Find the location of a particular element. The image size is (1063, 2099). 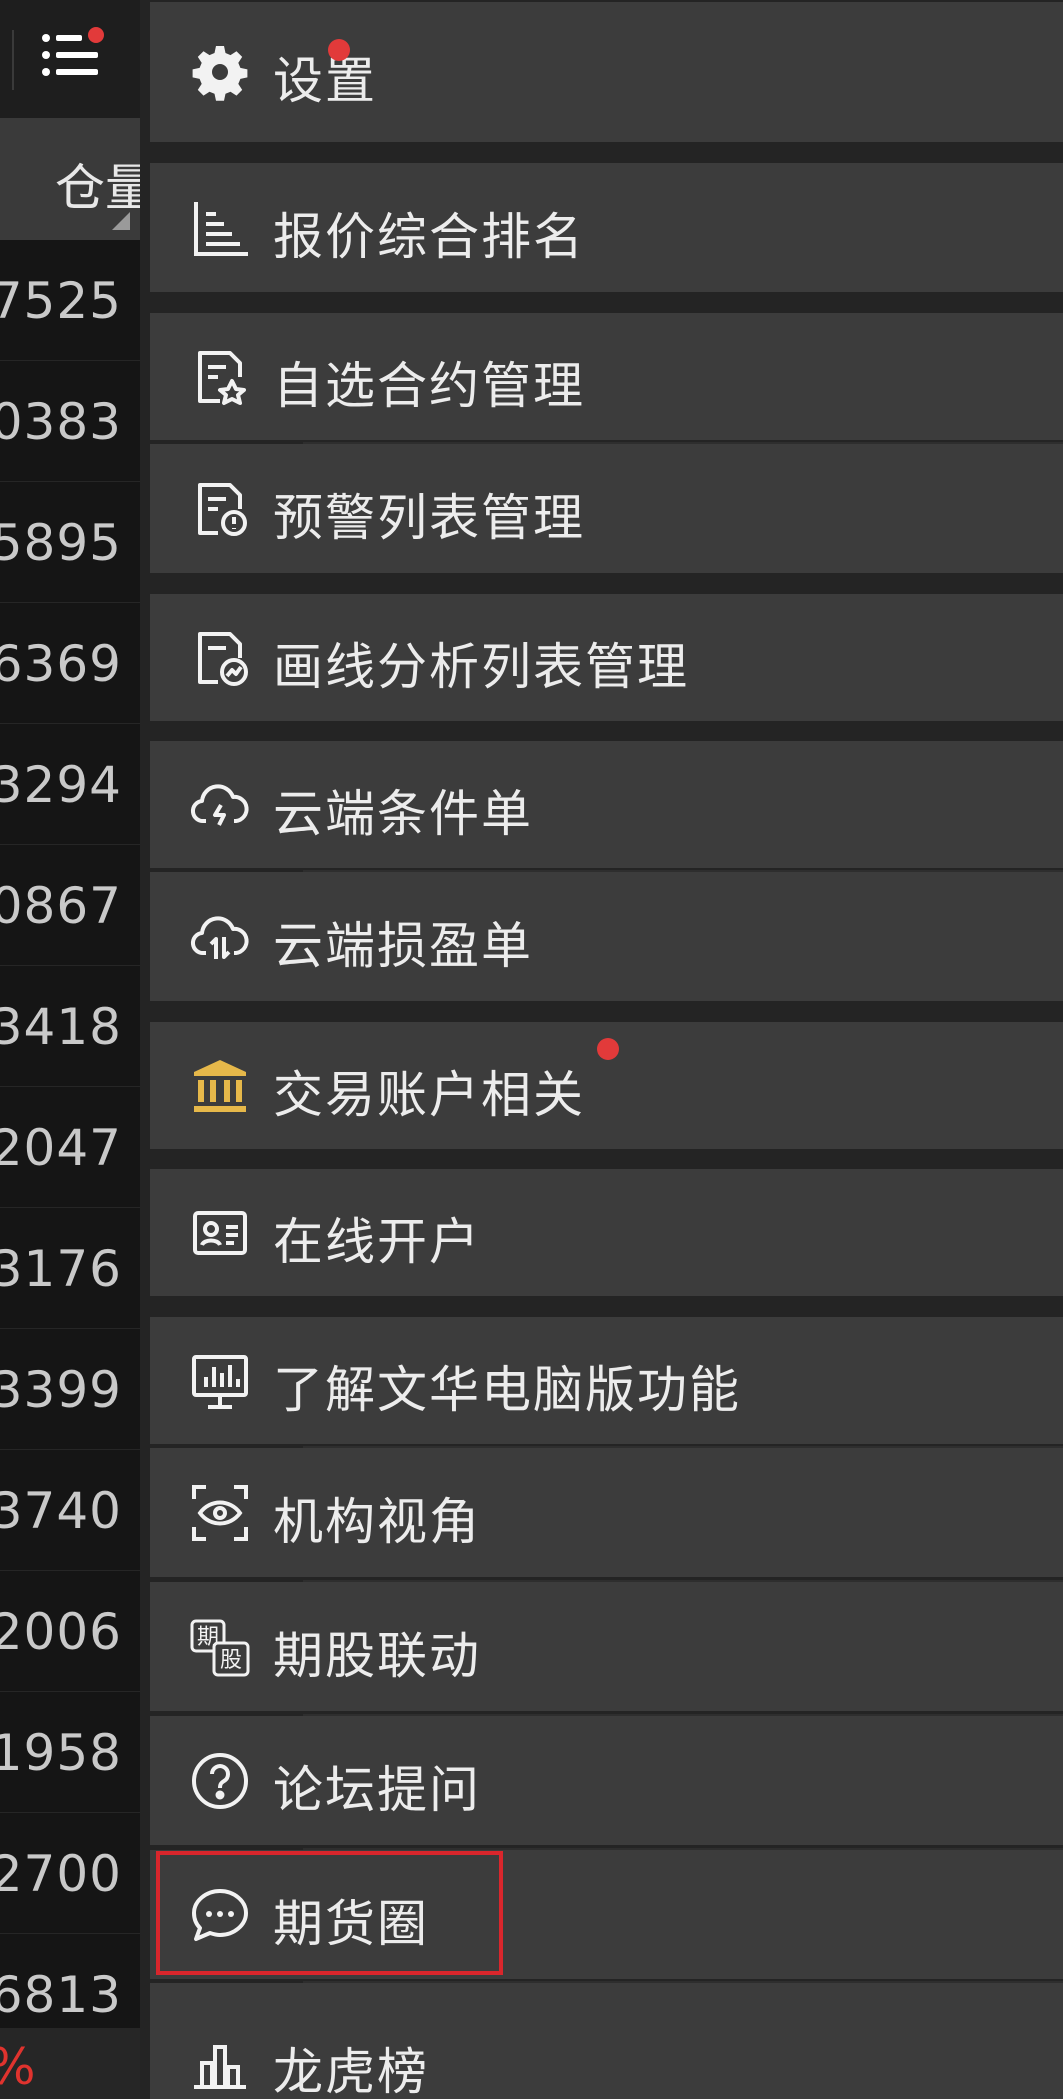

menu-item-label: 在线开户 is located at coordinates (377, 1242).